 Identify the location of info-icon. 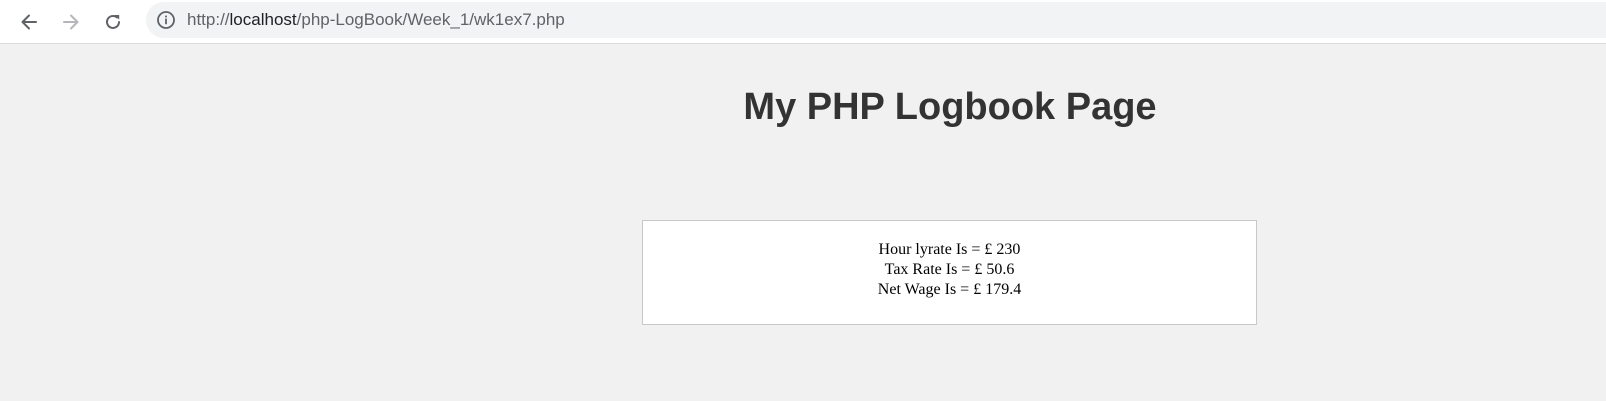
(166, 20).